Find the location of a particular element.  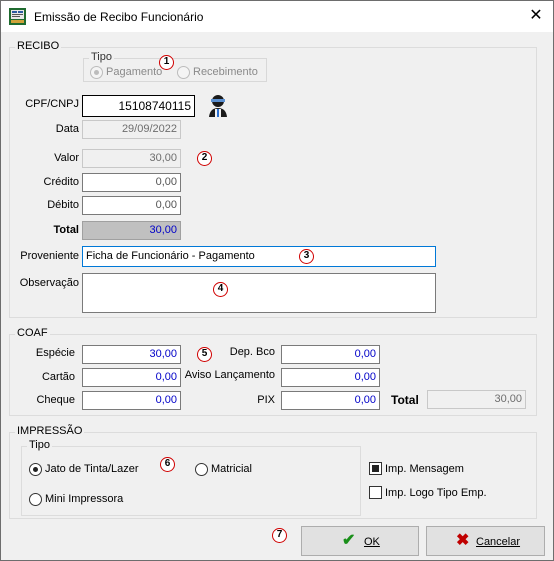

cpf-input: 15108740115 is located at coordinates (138, 106).